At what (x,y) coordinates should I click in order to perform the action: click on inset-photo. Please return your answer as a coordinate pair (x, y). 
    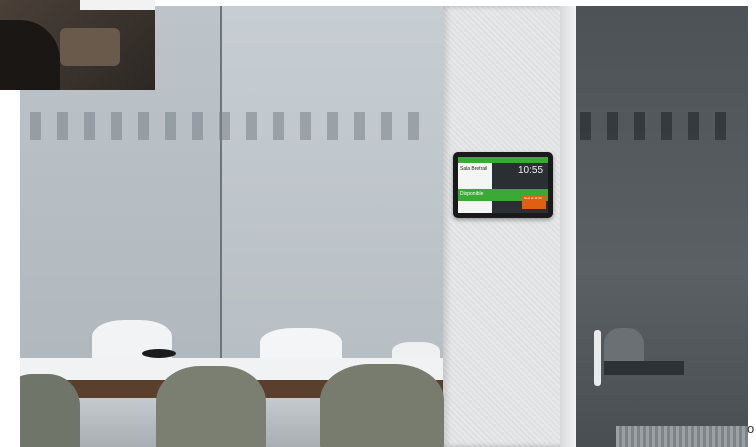
    Looking at the image, I should click on (77, 45).